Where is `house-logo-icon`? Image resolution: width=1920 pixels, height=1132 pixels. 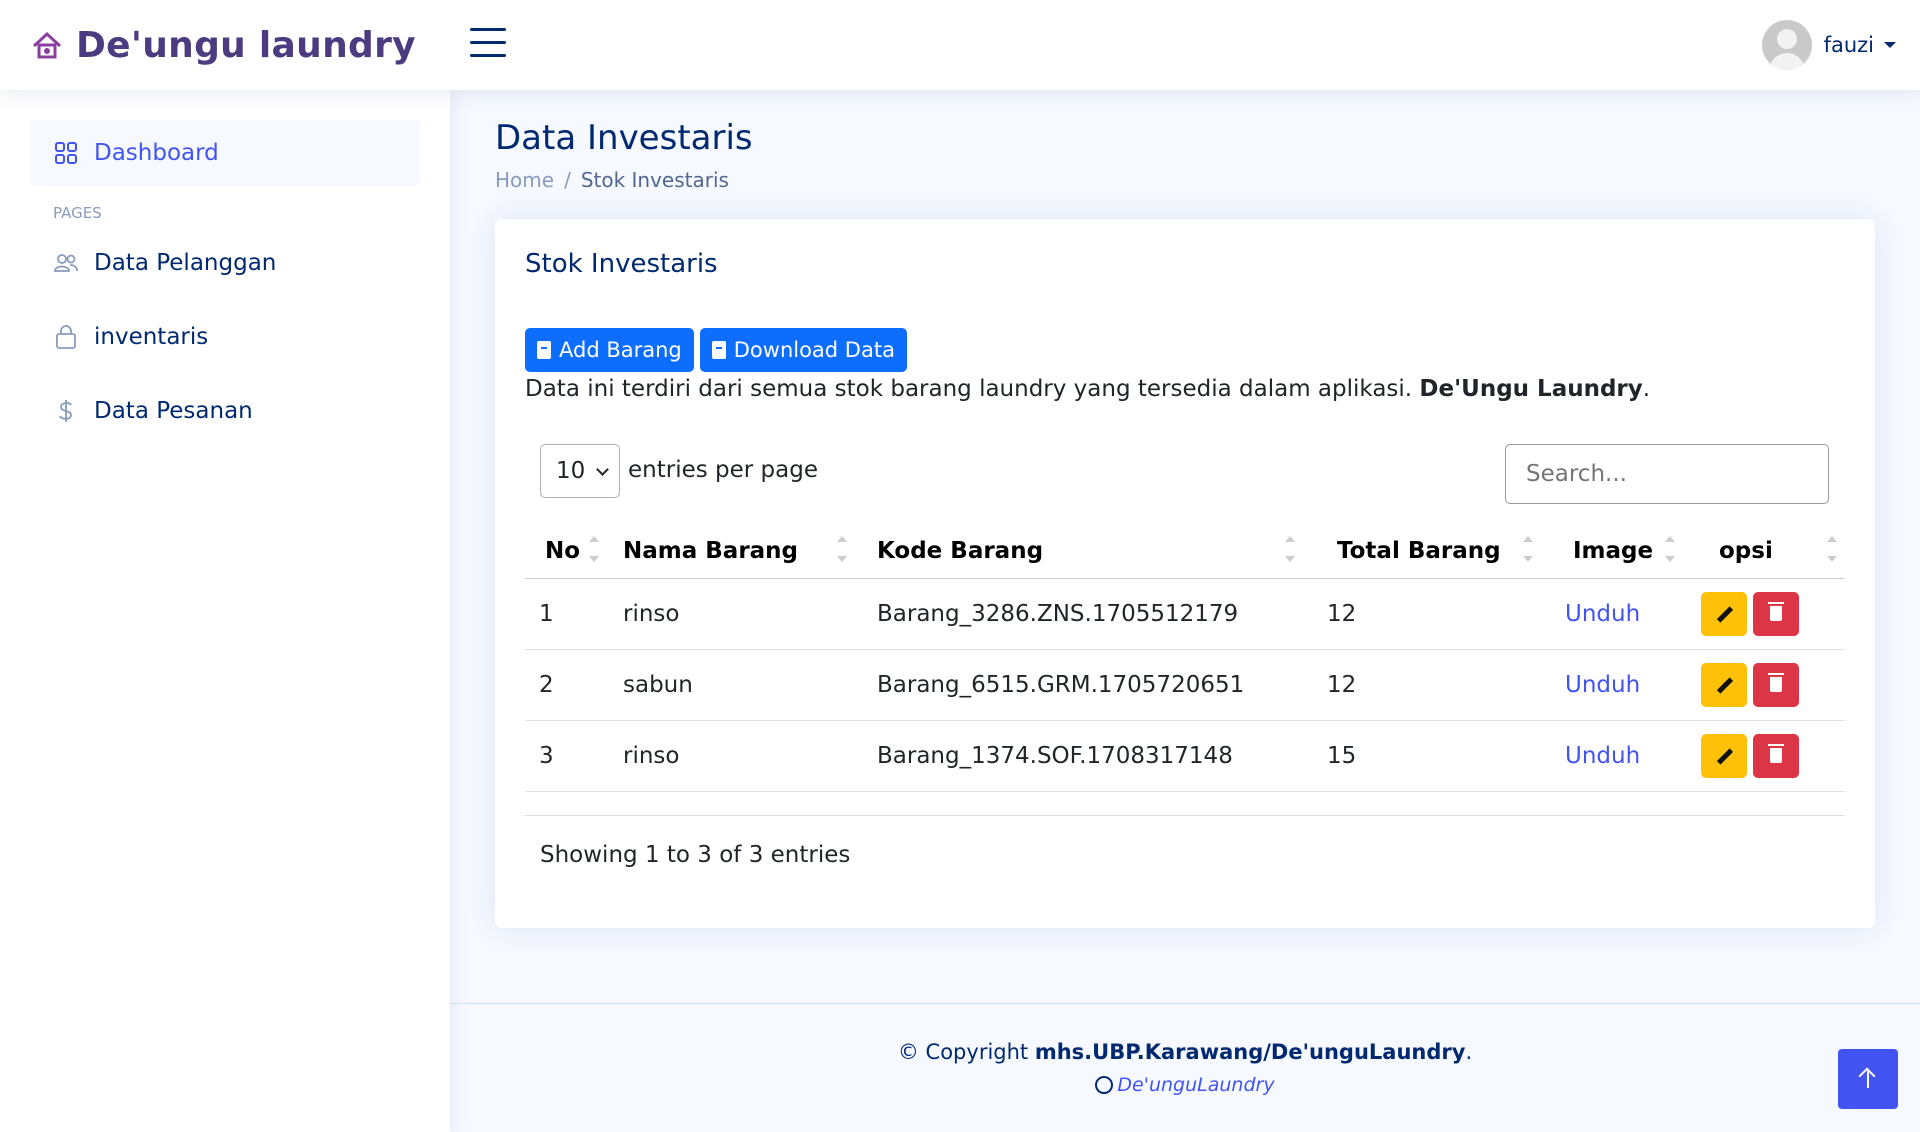 house-logo-icon is located at coordinates (47, 45).